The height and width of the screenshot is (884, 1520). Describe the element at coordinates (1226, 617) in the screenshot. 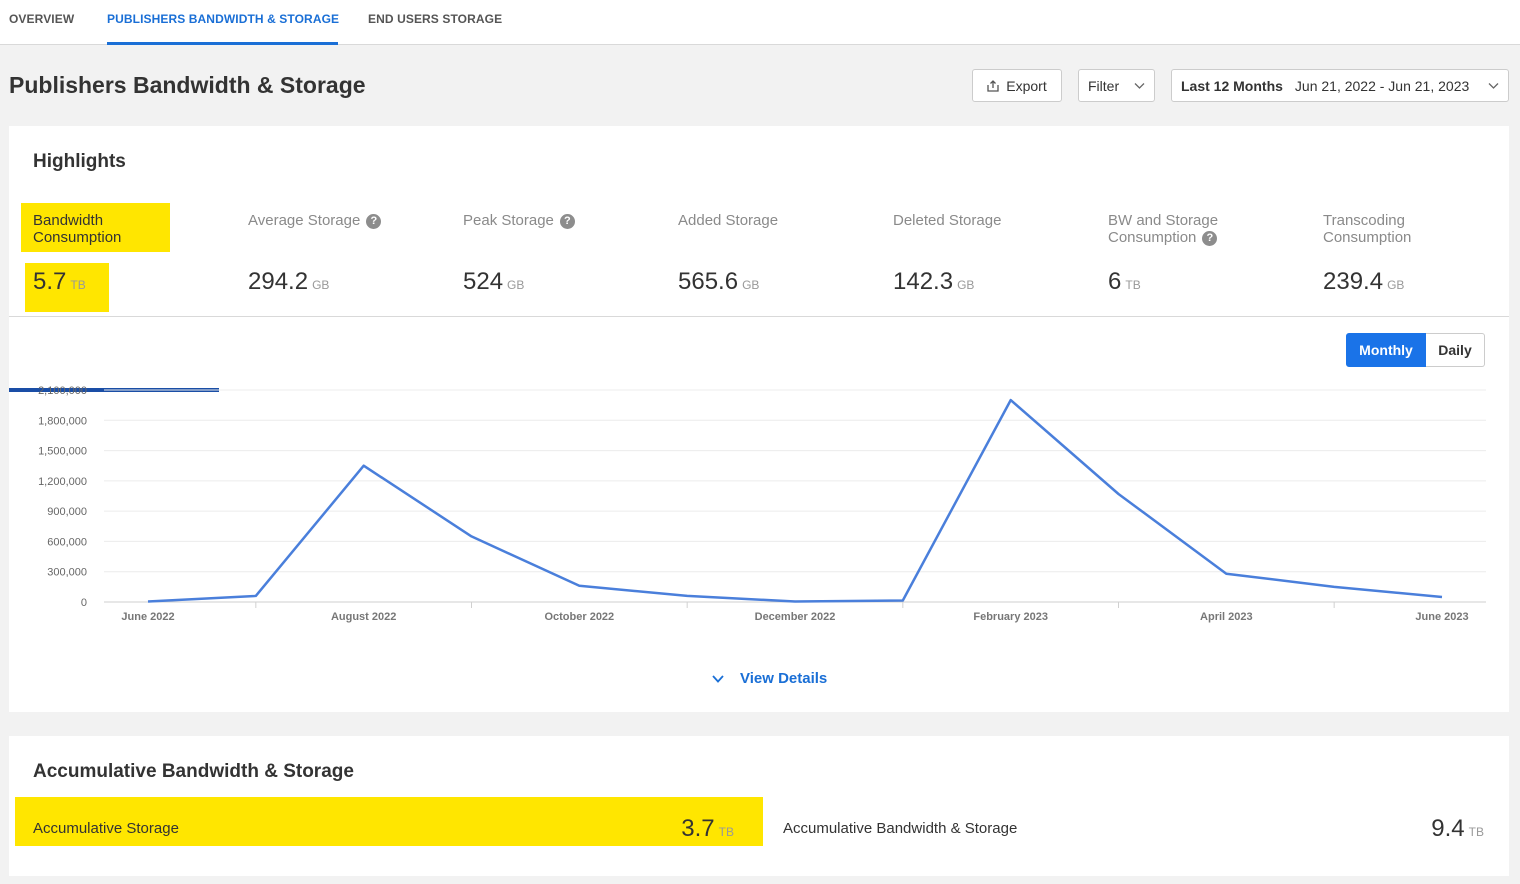

I see `x-tick-label: April 2023` at that location.